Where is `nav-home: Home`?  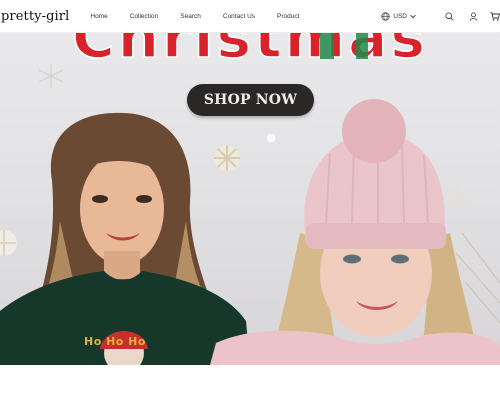 nav-home: Home is located at coordinates (98, 16).